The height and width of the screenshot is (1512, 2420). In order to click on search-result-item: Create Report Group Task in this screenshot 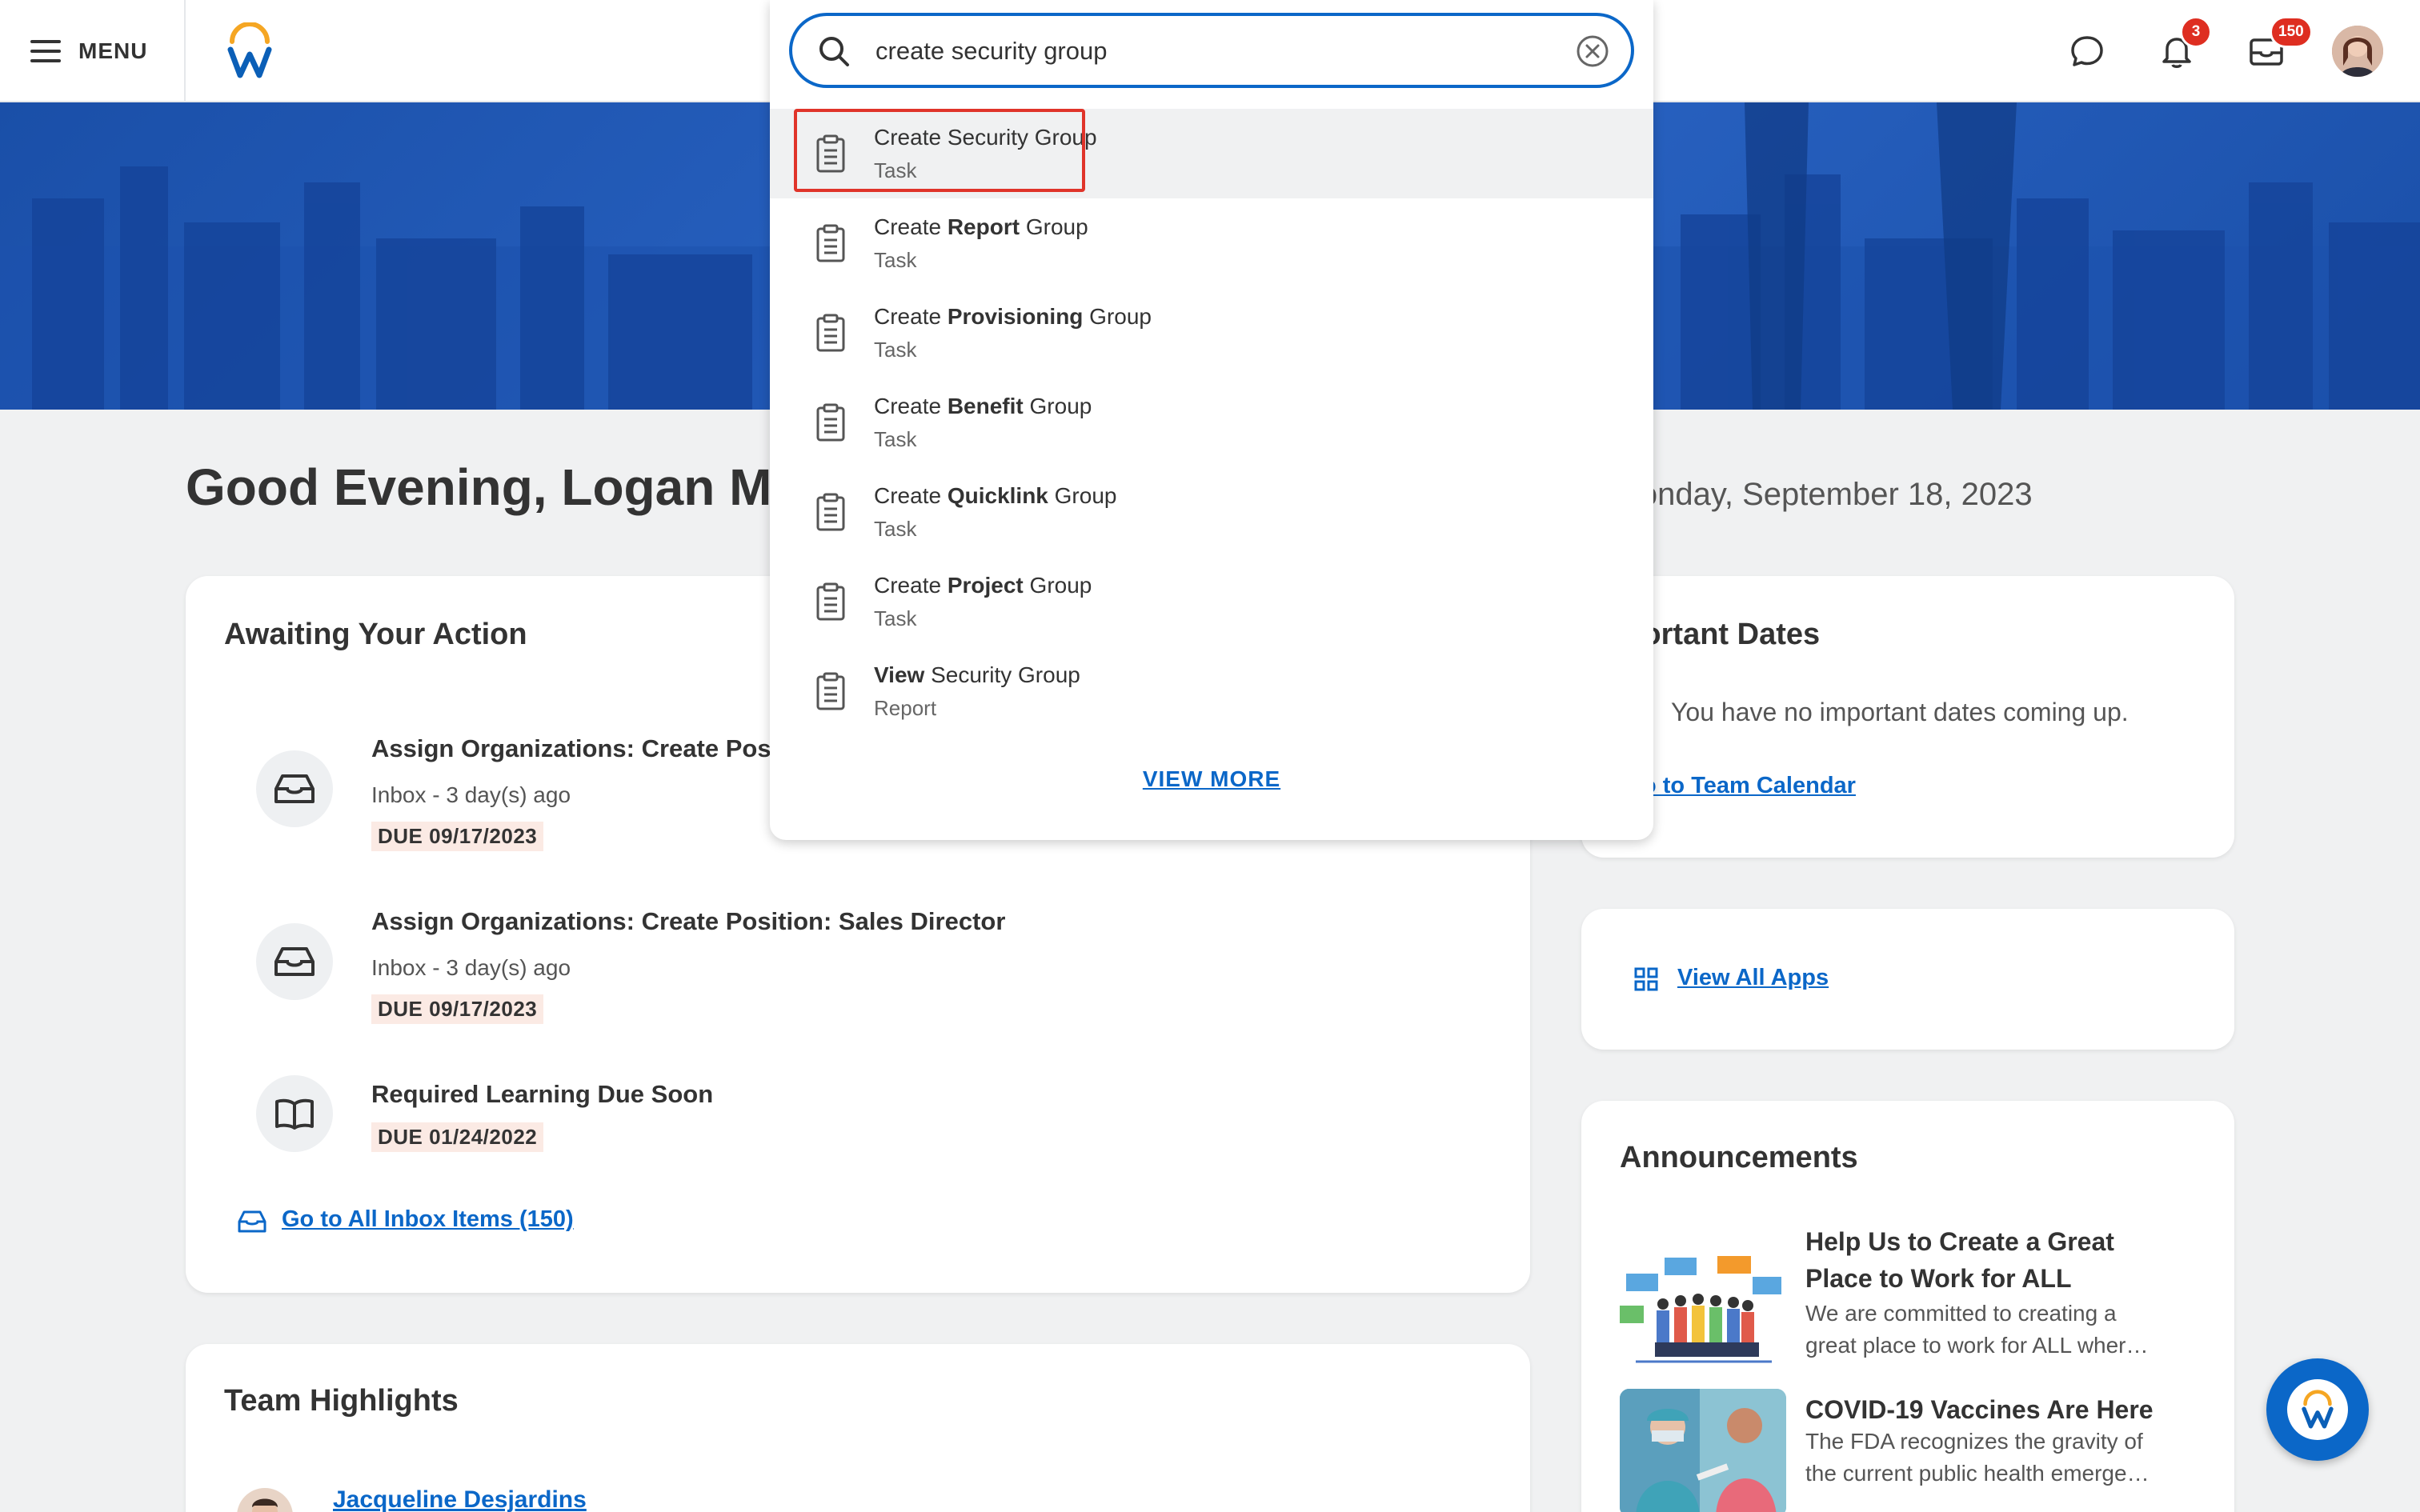, I will do `click(1211, 243)`.